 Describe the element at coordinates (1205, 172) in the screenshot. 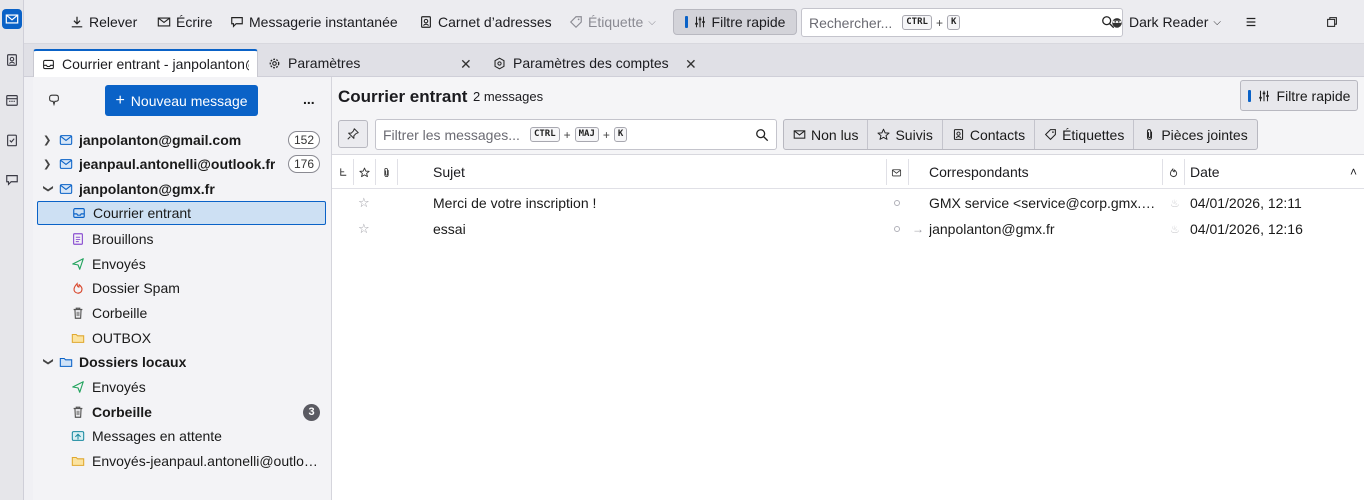

I see `date-column-header: Date` at that location.